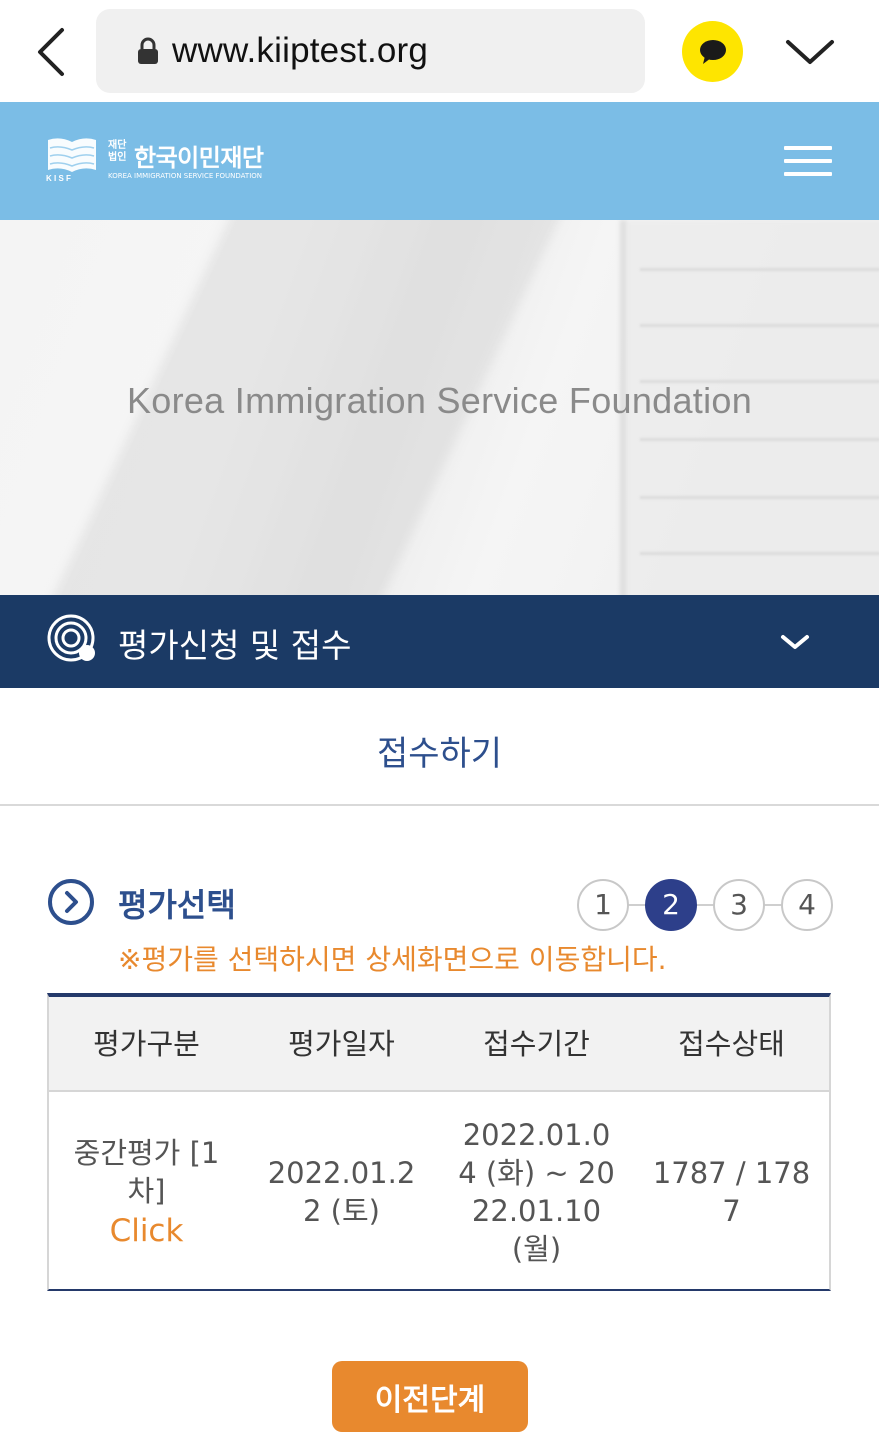 The image size is (879, 1440). Describe the element at coordinates (731, 1044) in the screenshot. I see `column-header-status: 접수상태` at that location.